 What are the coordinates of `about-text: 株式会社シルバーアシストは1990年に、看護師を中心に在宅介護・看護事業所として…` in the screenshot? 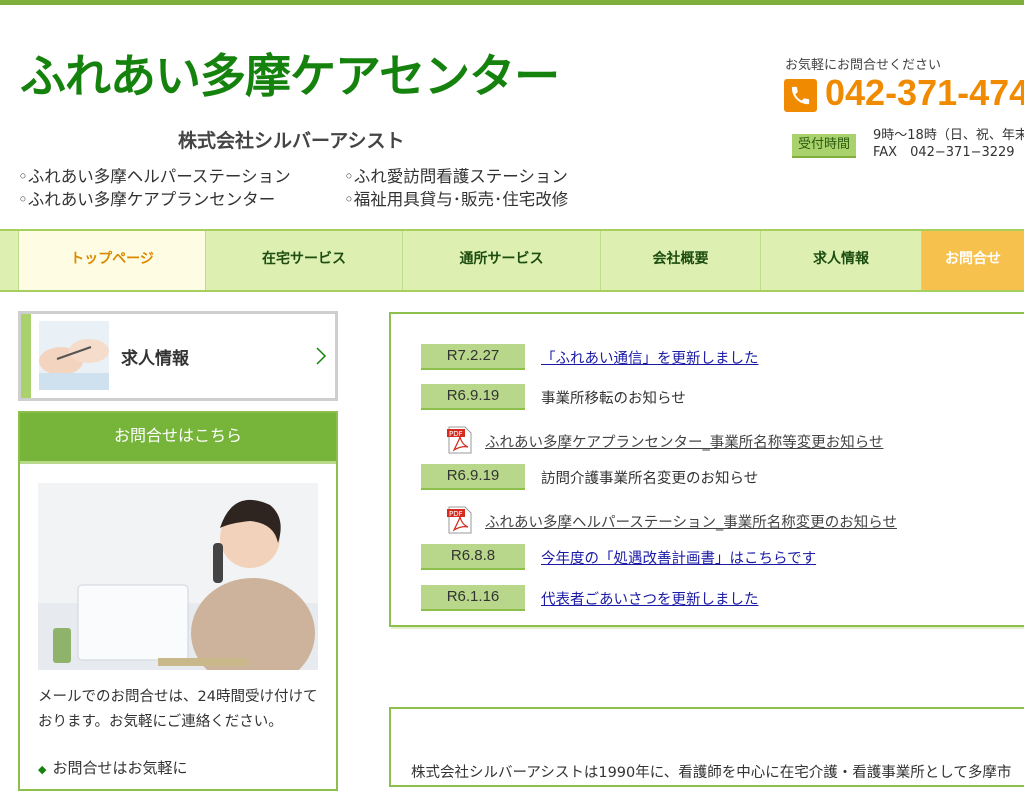 It's located at (711, 773).